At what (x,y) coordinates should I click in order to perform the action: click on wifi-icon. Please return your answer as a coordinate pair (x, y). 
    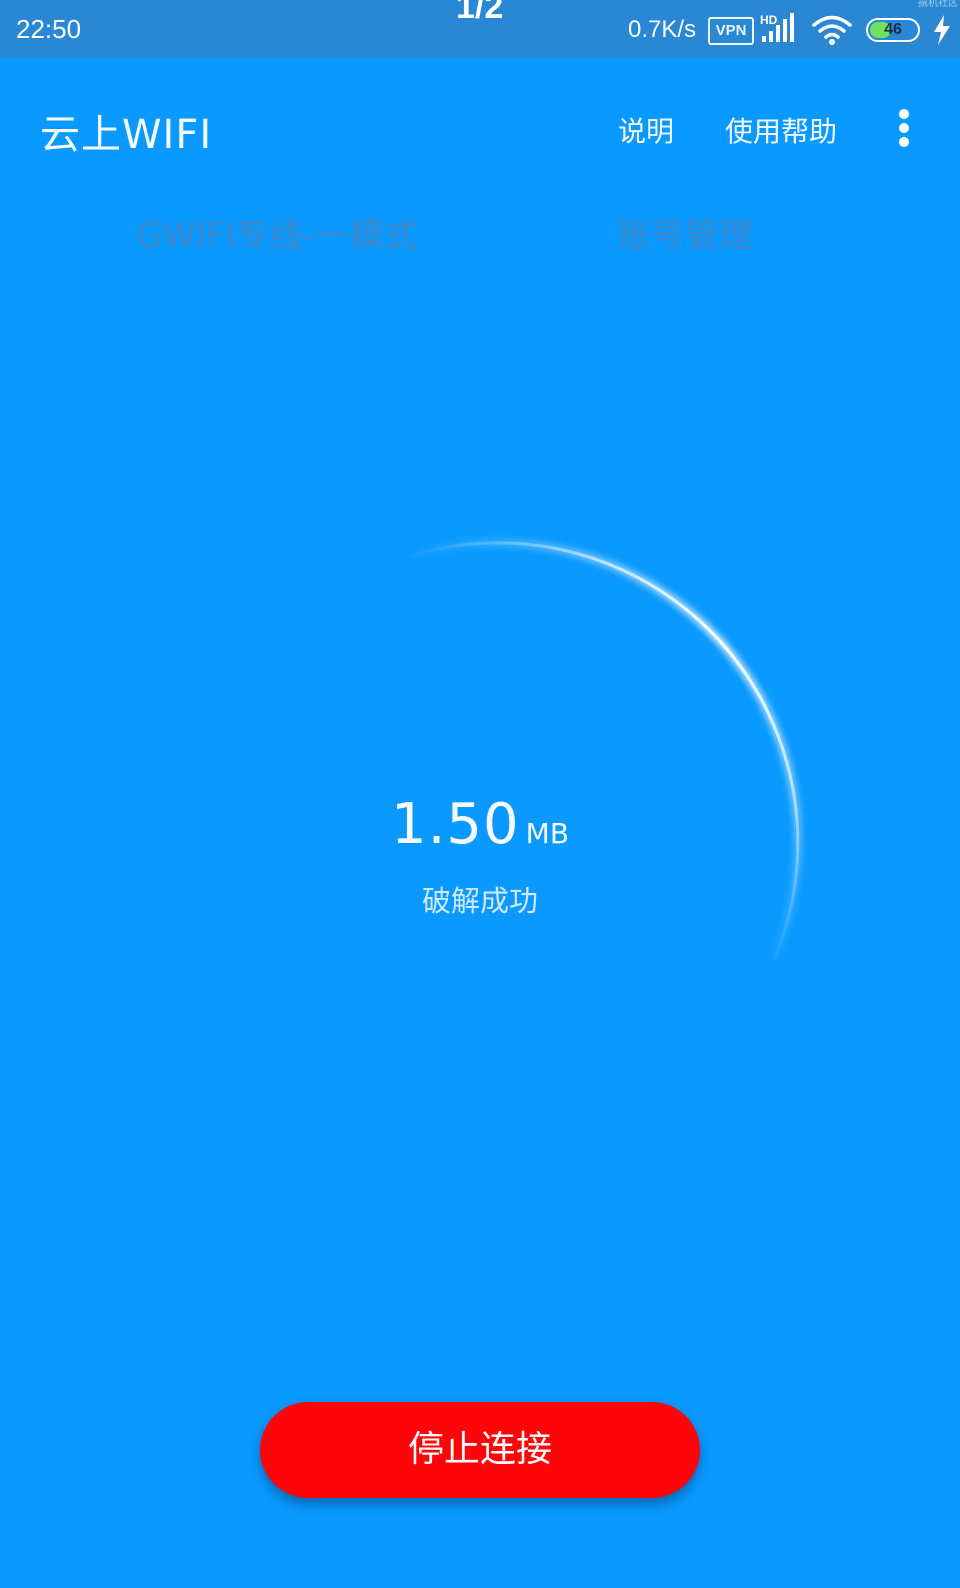
    Looking at the image, I should click on (832, 30).